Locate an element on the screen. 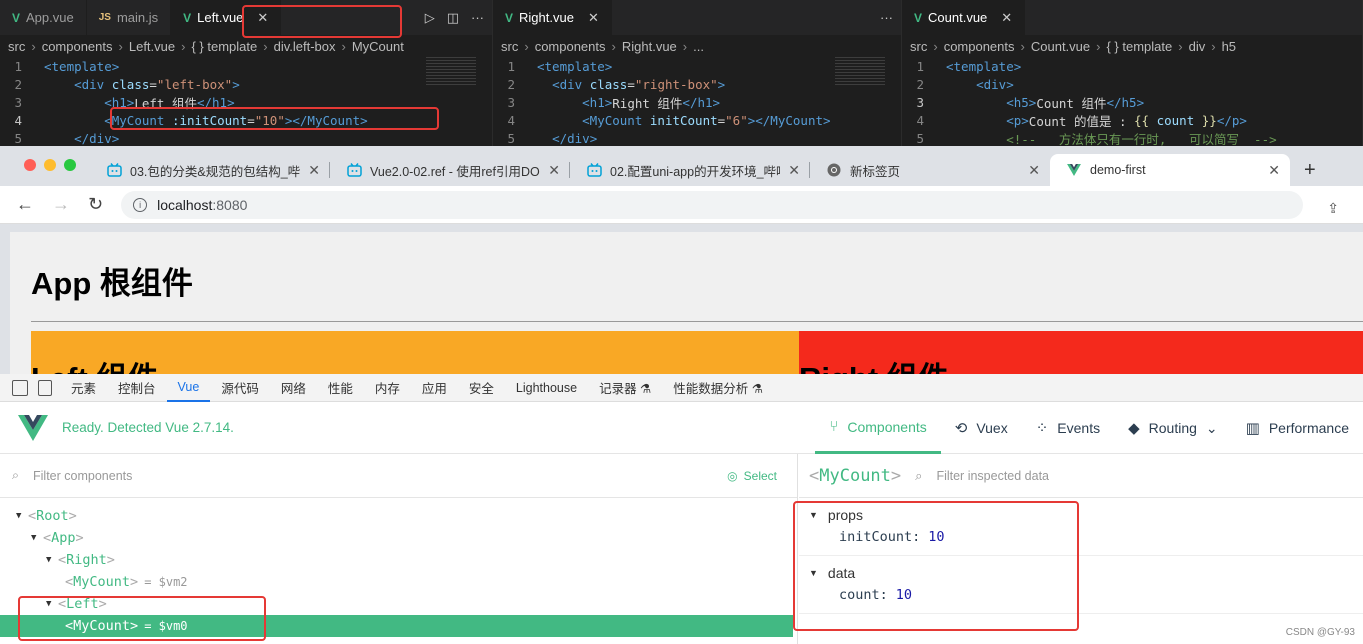  minimize-window-button is located at coordinates (50, 165).